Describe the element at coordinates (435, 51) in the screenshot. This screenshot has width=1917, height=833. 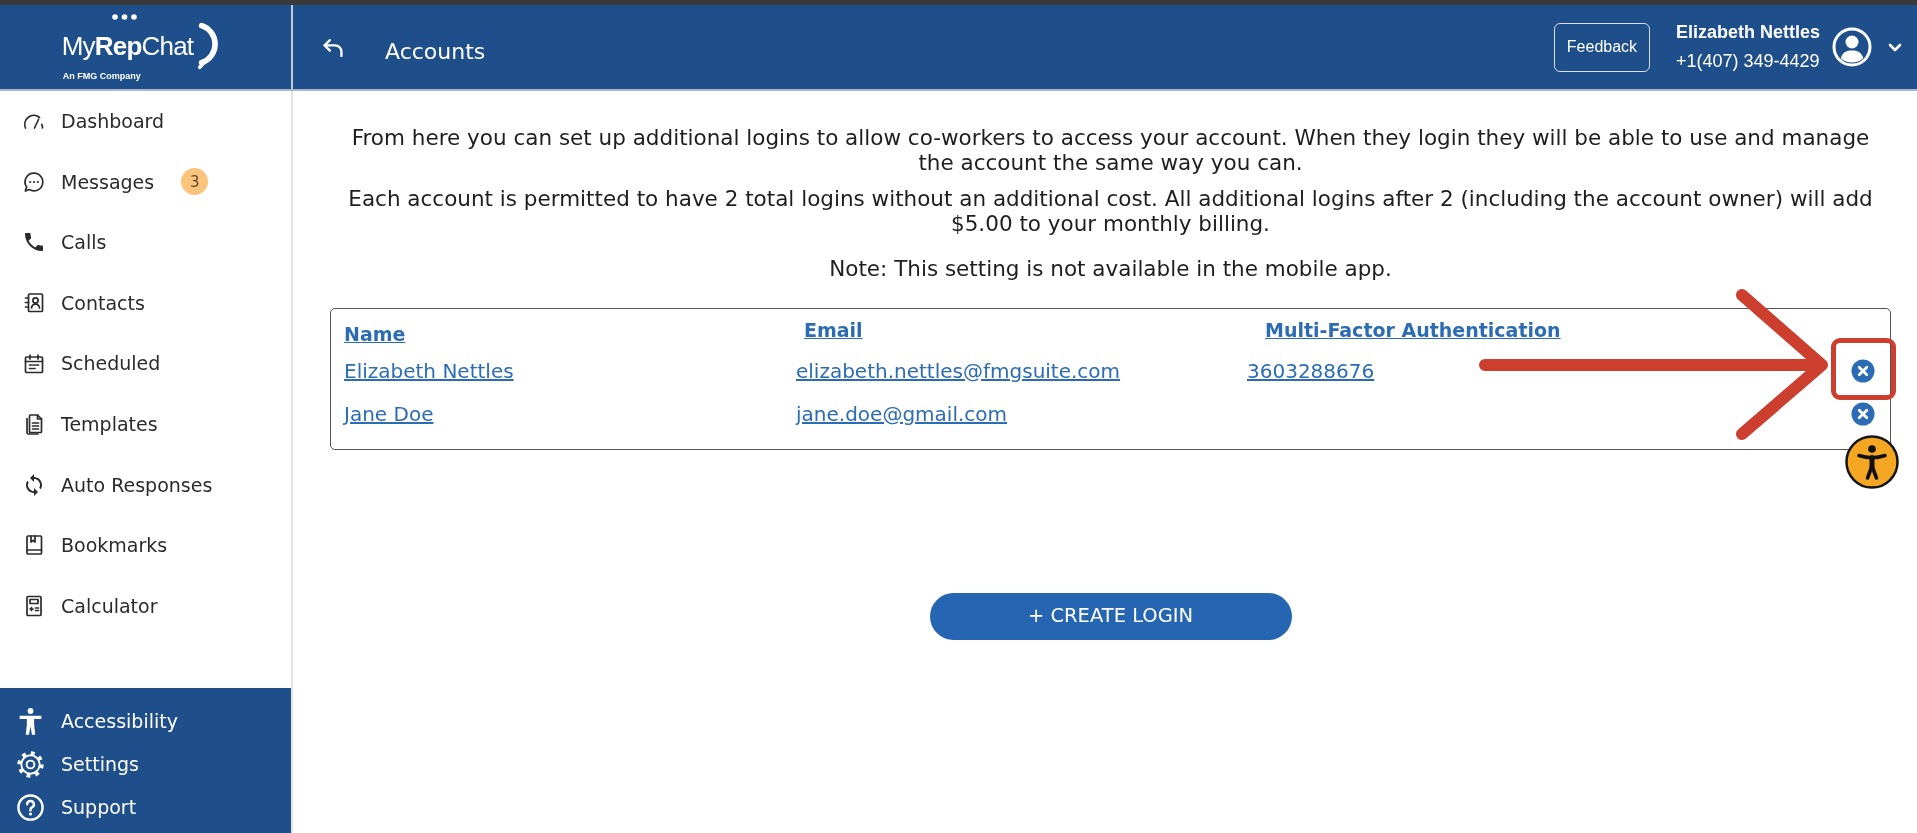
I see `page-title: Accounts` at that location.